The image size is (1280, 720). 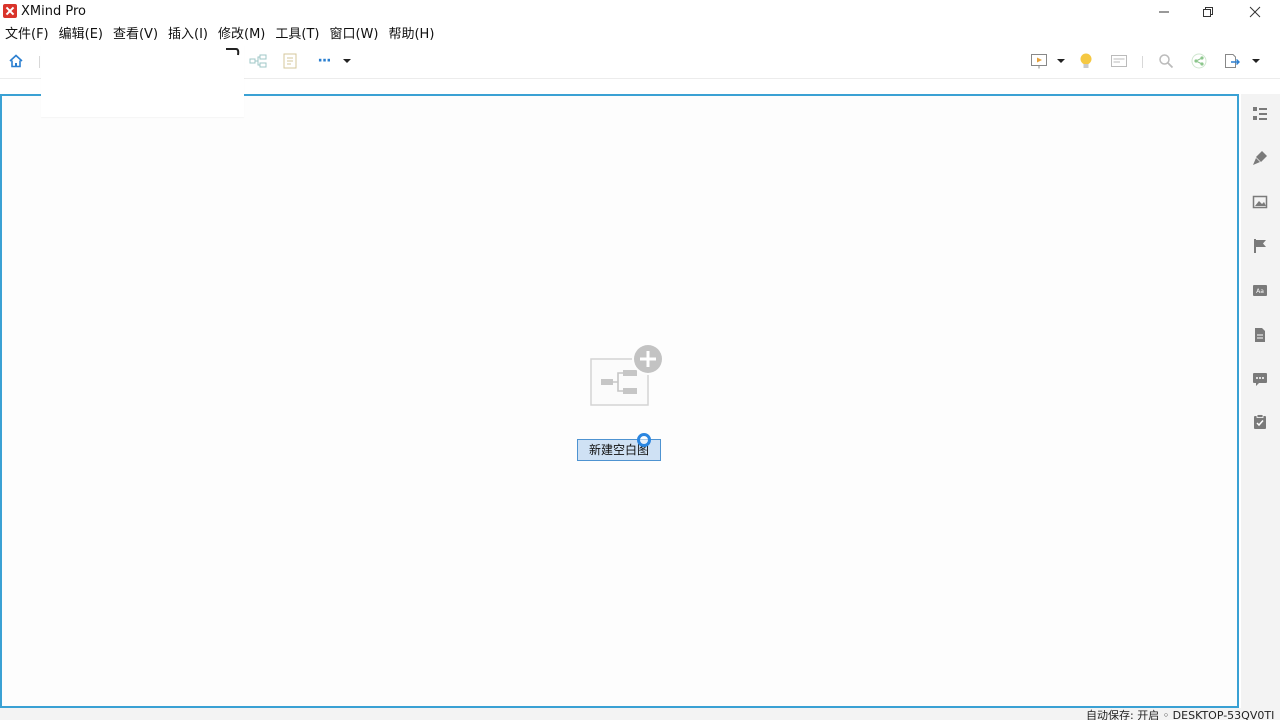 I want to click on format-brush-icon, so click(x=1260, y=158).